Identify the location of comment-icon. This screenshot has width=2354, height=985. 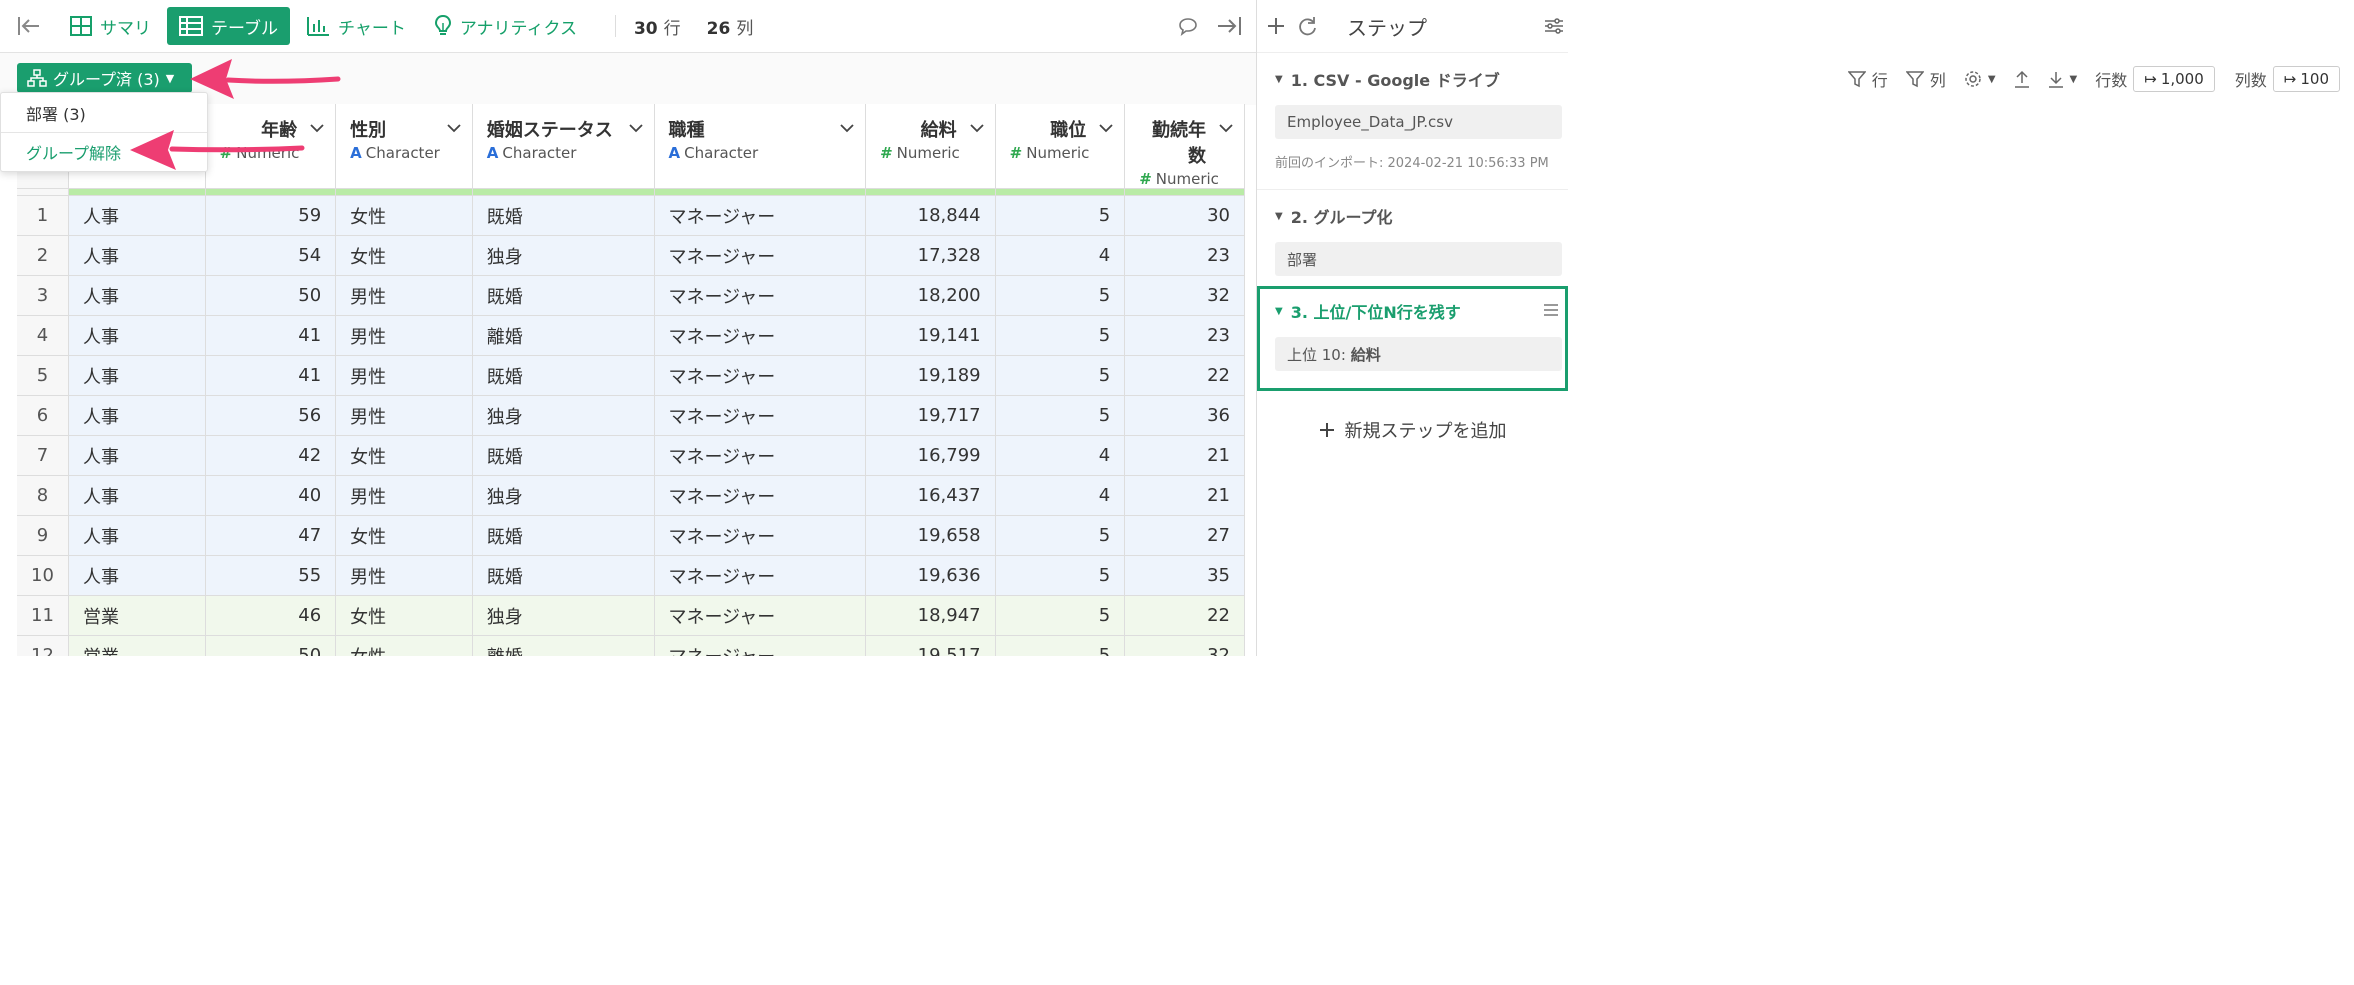
(1188, 26).